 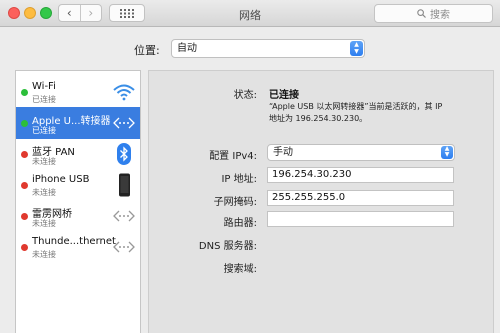 I want to click on service-name: iPhone USB, so click(x=61, y=179).